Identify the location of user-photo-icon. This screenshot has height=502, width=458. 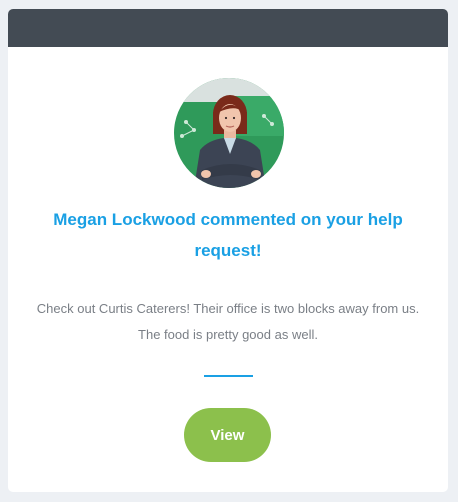
(229, 133).